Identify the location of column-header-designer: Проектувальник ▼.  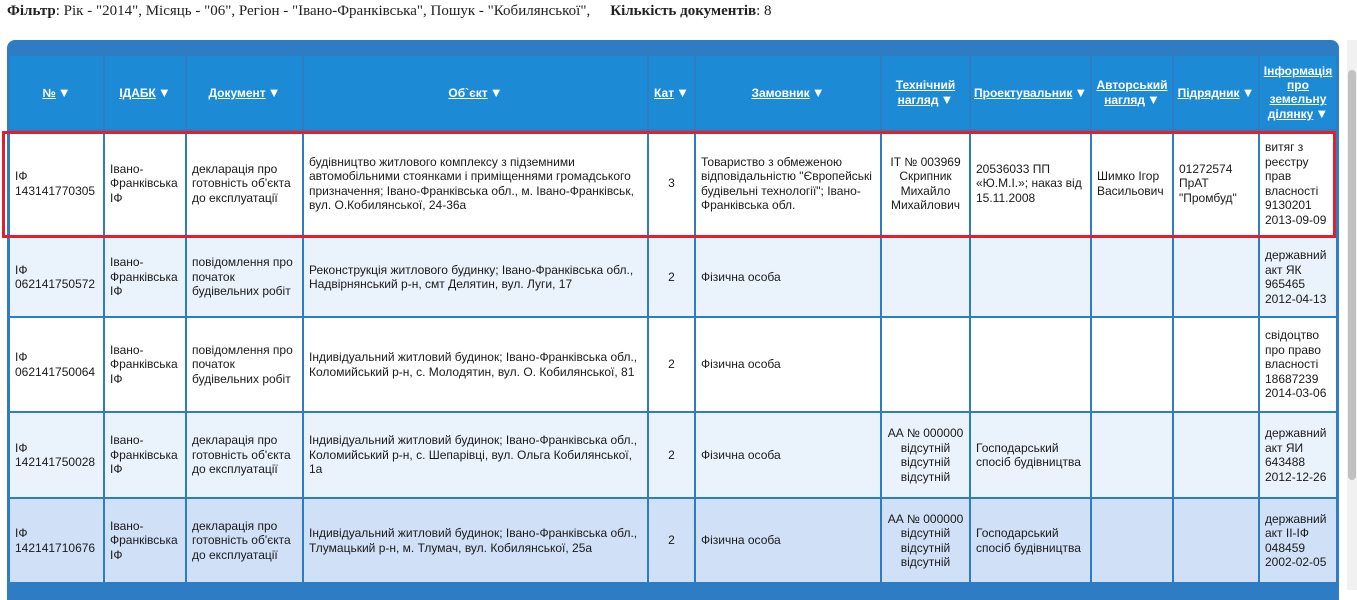
(1030, 92).